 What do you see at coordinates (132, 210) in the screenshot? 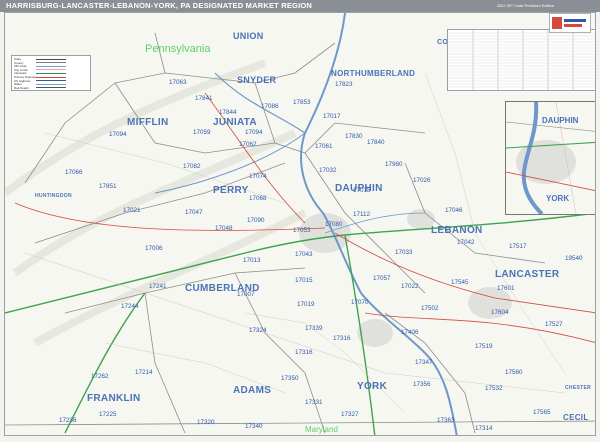
I see `zip-label: 17021` at bounding box center [132, 210].